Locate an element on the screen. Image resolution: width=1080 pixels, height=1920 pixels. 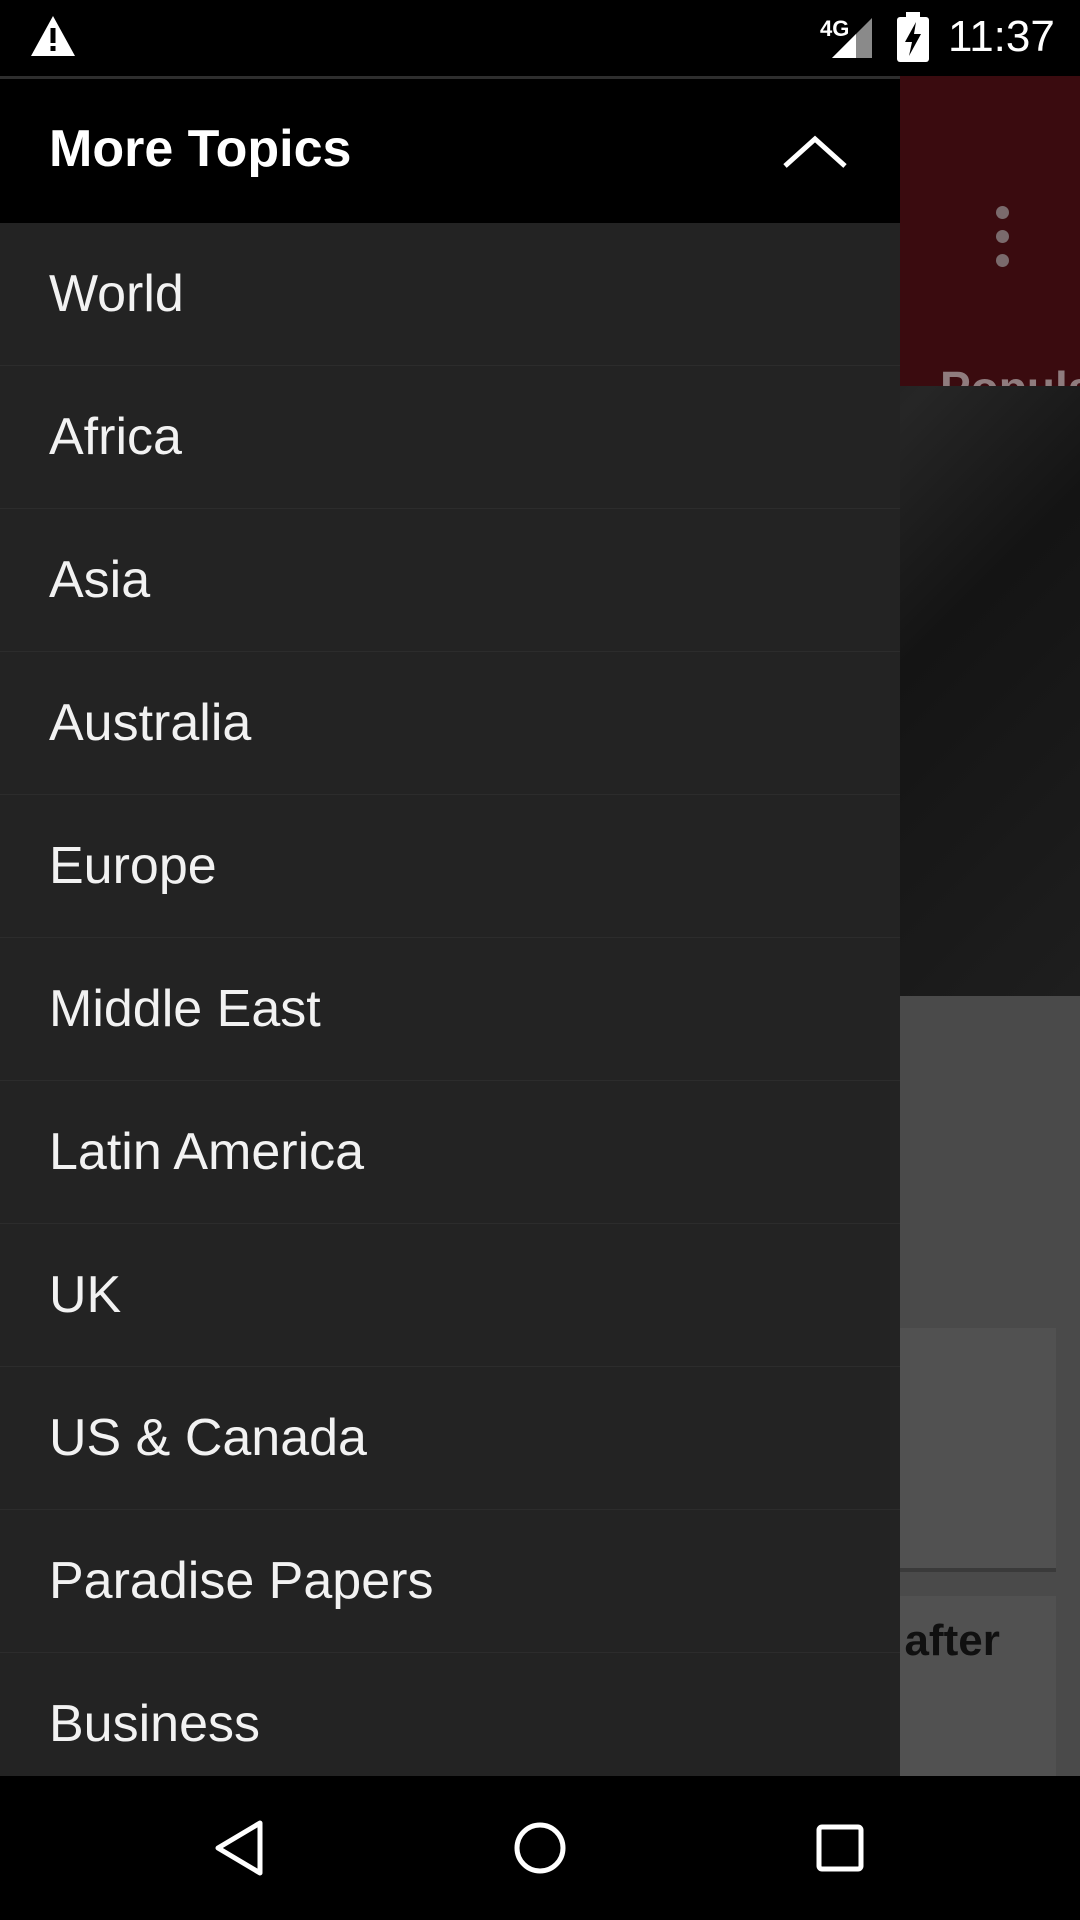
drawer-header: More Topics is located at coordinates (450, 149).